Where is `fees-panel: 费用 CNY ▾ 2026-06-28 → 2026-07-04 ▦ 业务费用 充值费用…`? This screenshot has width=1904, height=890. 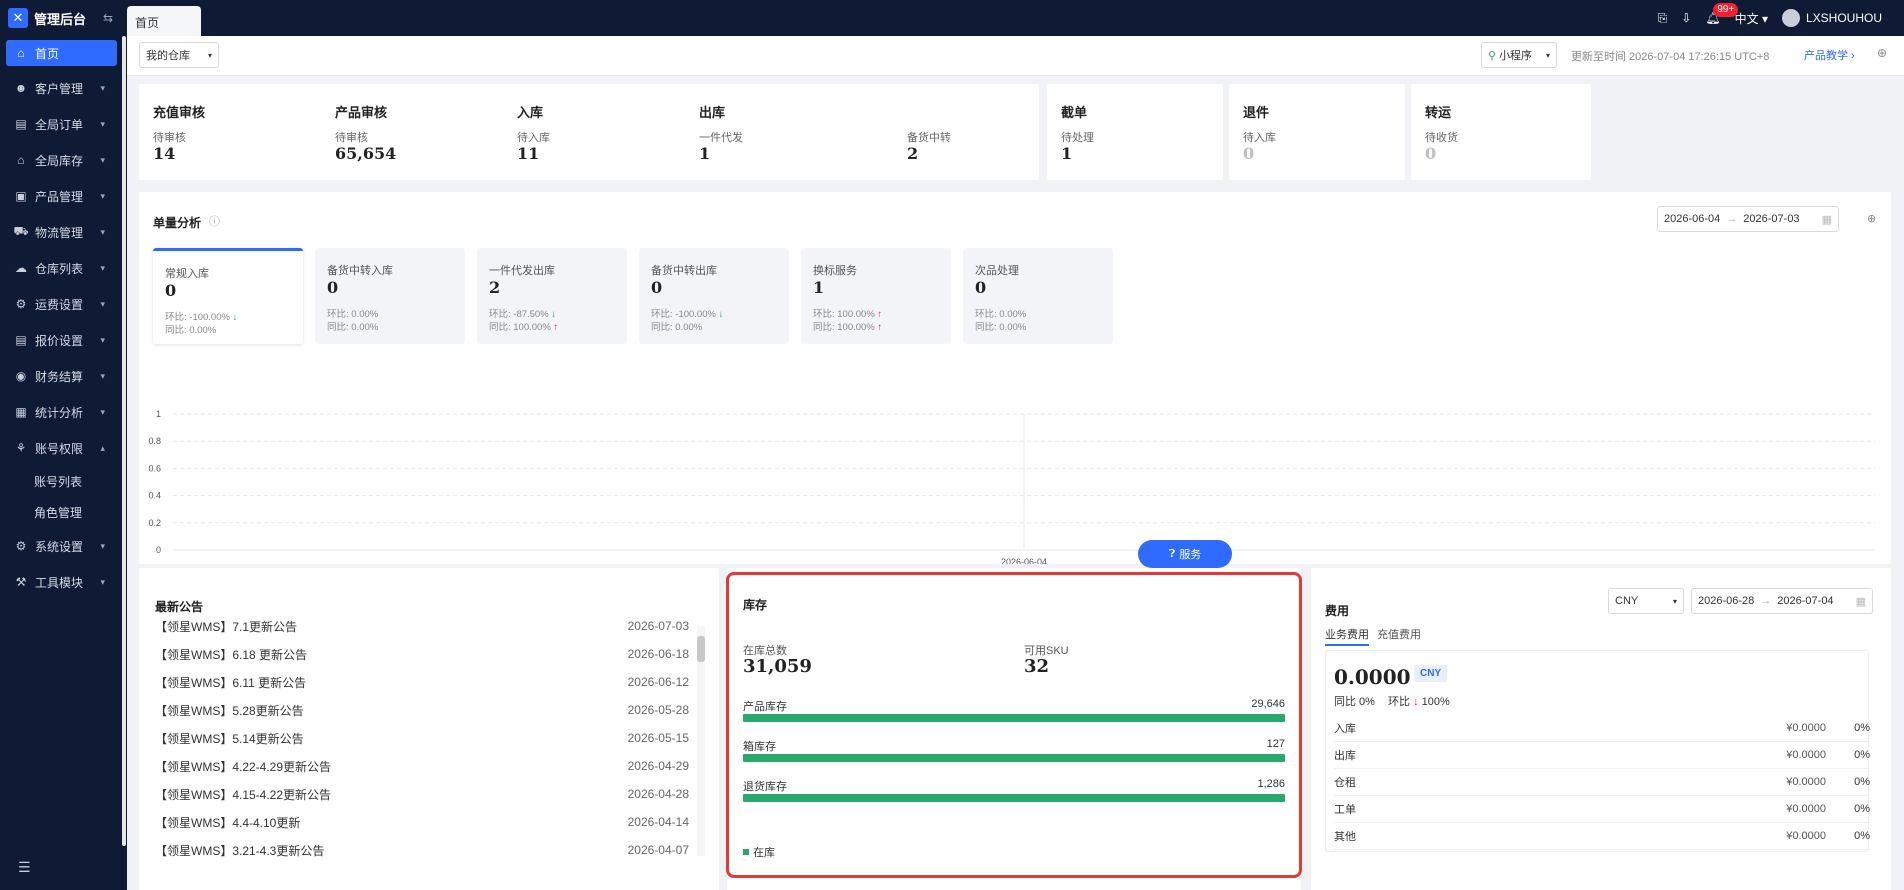
fees-panel: 费用 CNY ▾ 2026-06-28 → 2026-07-04 ▦ 业务费用 充值费用… is located at coordinates (1601, 729).